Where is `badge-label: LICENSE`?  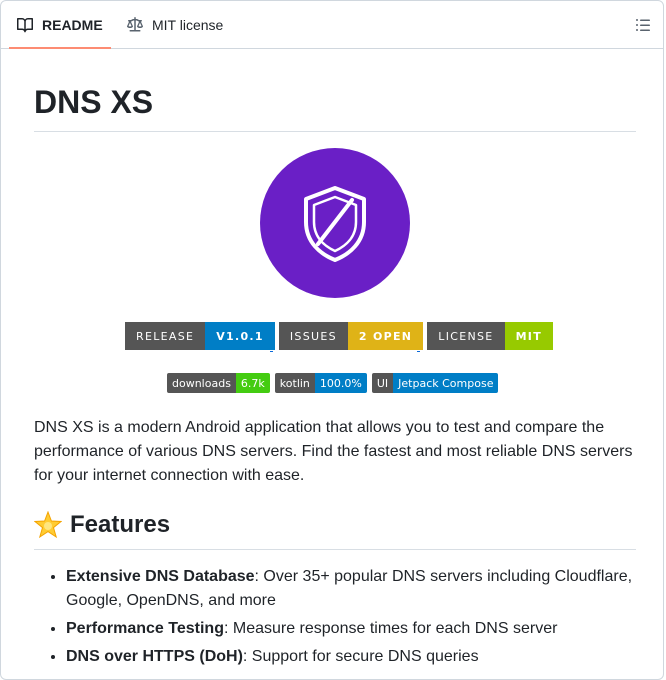 badge-label: LICENSE is located at coordinates (466, 336).